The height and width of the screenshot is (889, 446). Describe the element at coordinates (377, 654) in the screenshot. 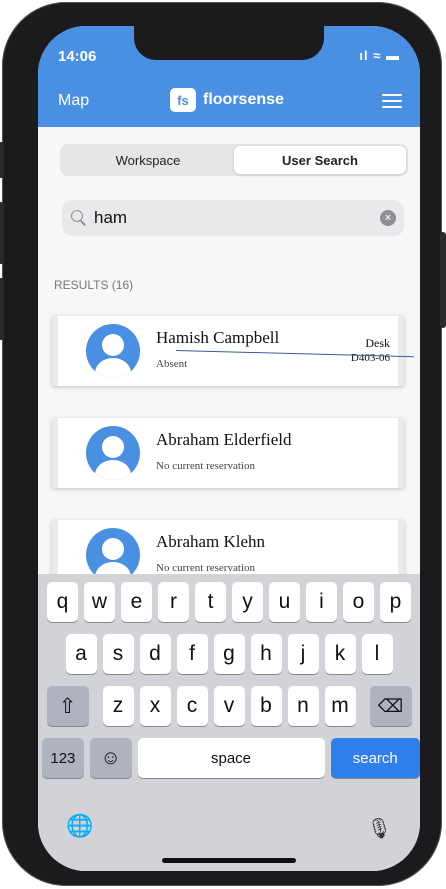

I see `key-l: l` at that location.